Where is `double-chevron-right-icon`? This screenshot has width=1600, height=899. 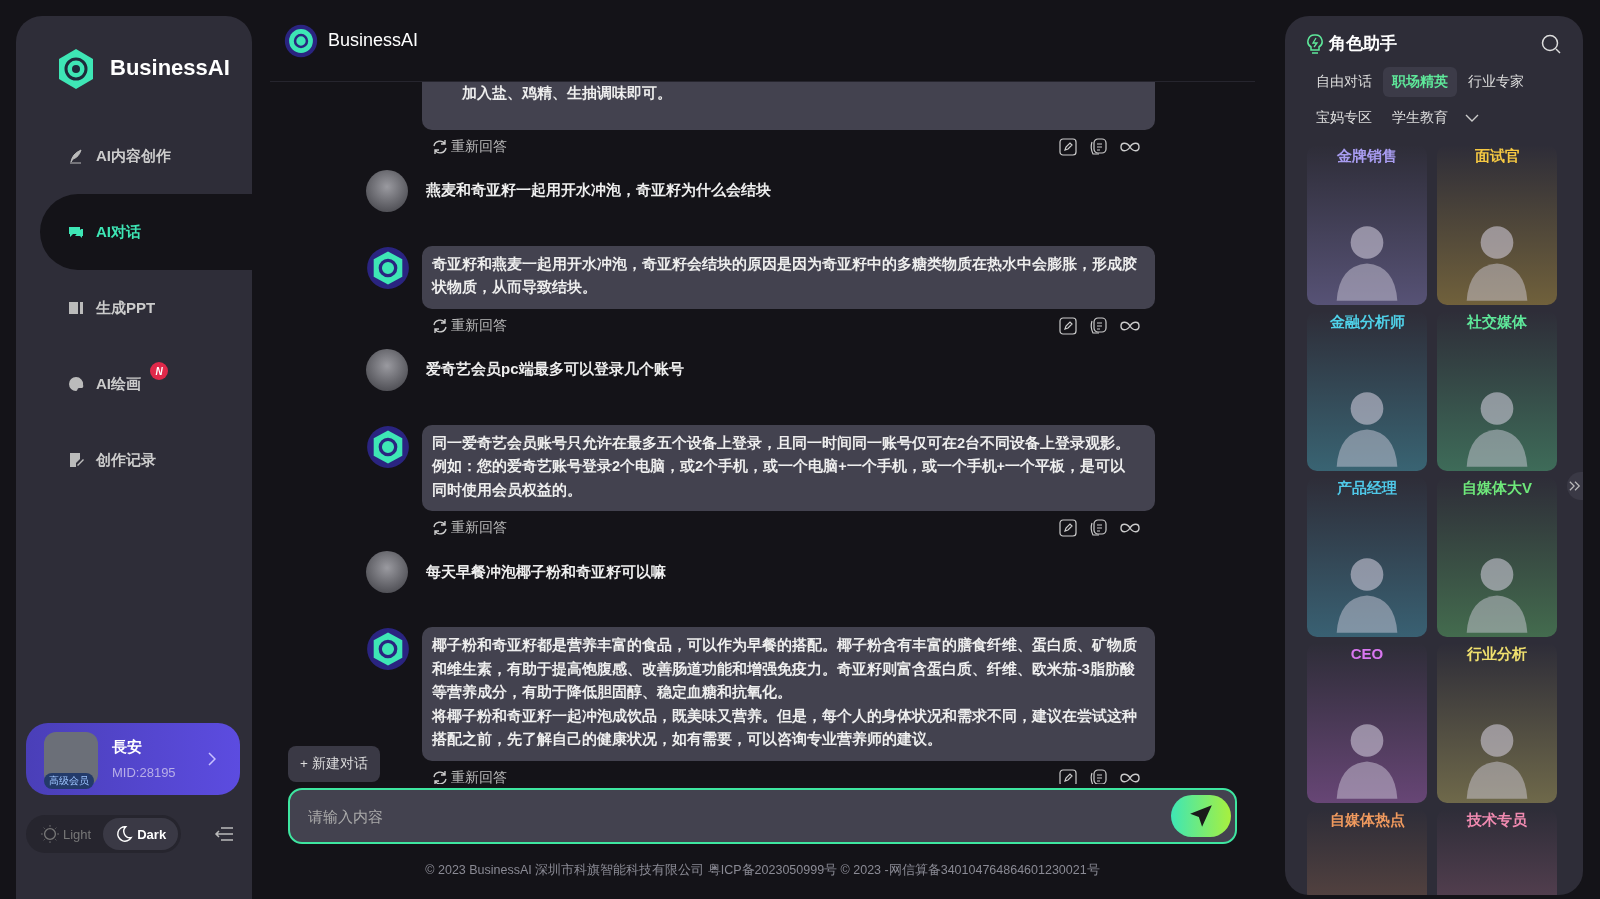
double-chevron-right-icon is located at coordinates (1575, 486).